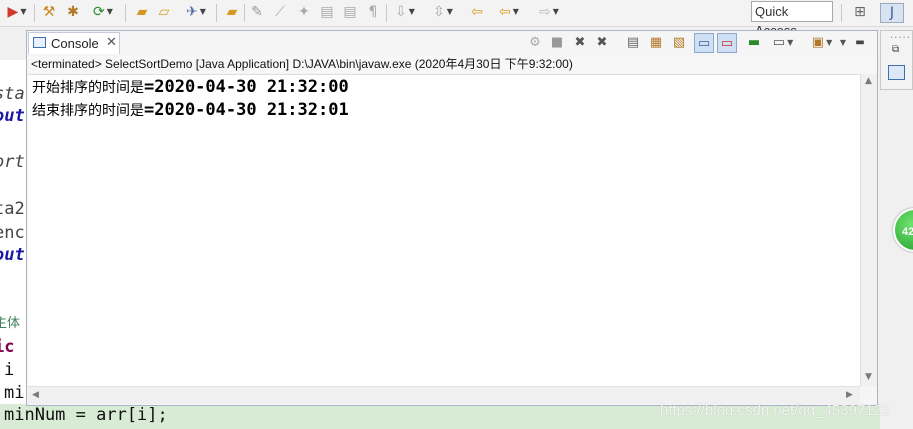 Image resolution: width=913 pixels, height=429 pixels. Describe the element at coordinates (443, 12) in the screenshot. I see `annotation-nav-icon: ⇳ ▼` at that location.